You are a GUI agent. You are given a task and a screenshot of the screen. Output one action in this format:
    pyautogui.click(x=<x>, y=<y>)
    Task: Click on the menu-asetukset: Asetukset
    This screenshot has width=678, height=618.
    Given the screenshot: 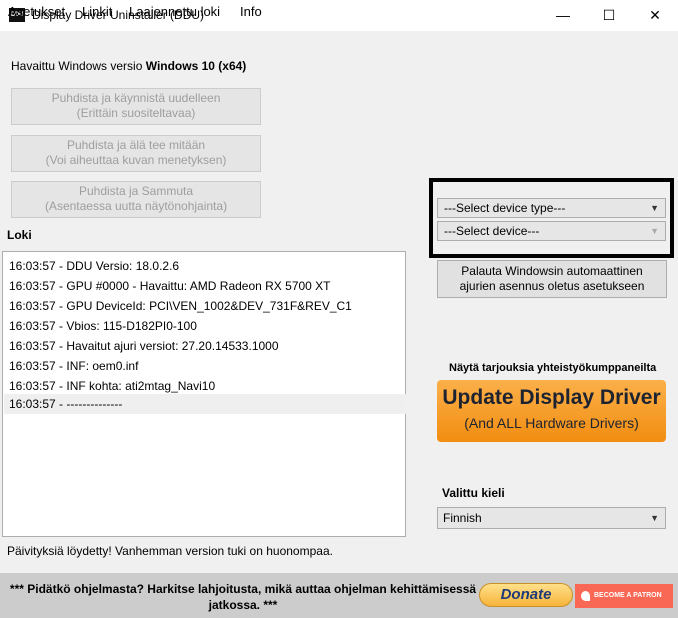 What is the action you would take?
    pyautogui.click(x=36, y=11)
    